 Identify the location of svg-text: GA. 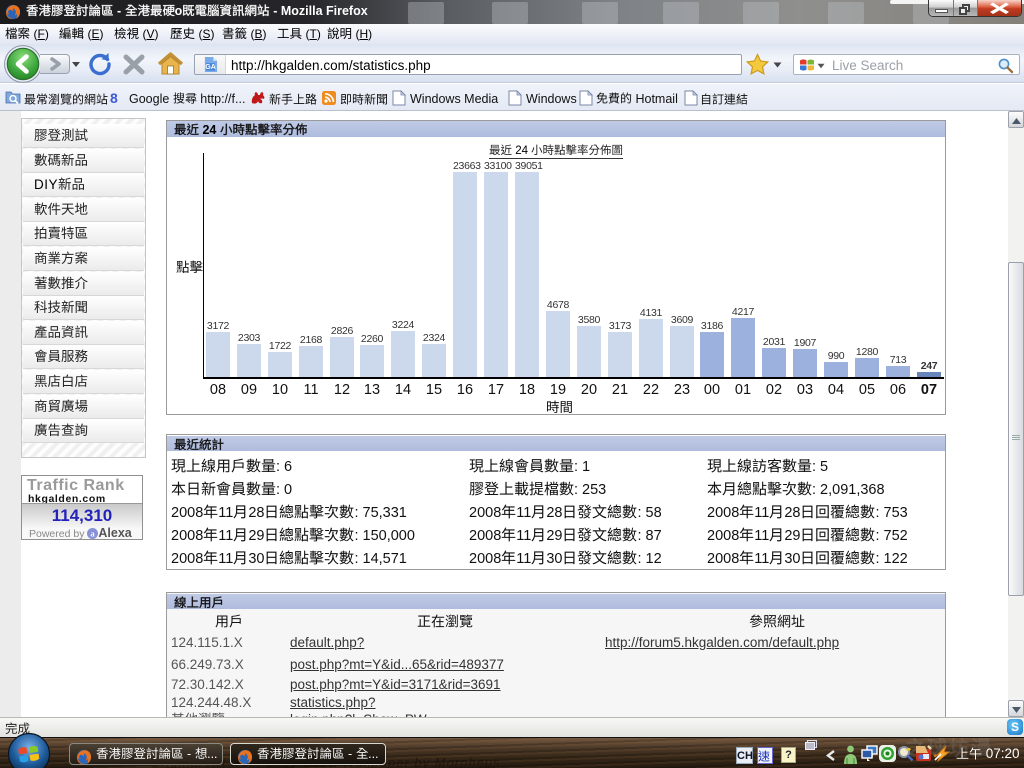
(210, 67).